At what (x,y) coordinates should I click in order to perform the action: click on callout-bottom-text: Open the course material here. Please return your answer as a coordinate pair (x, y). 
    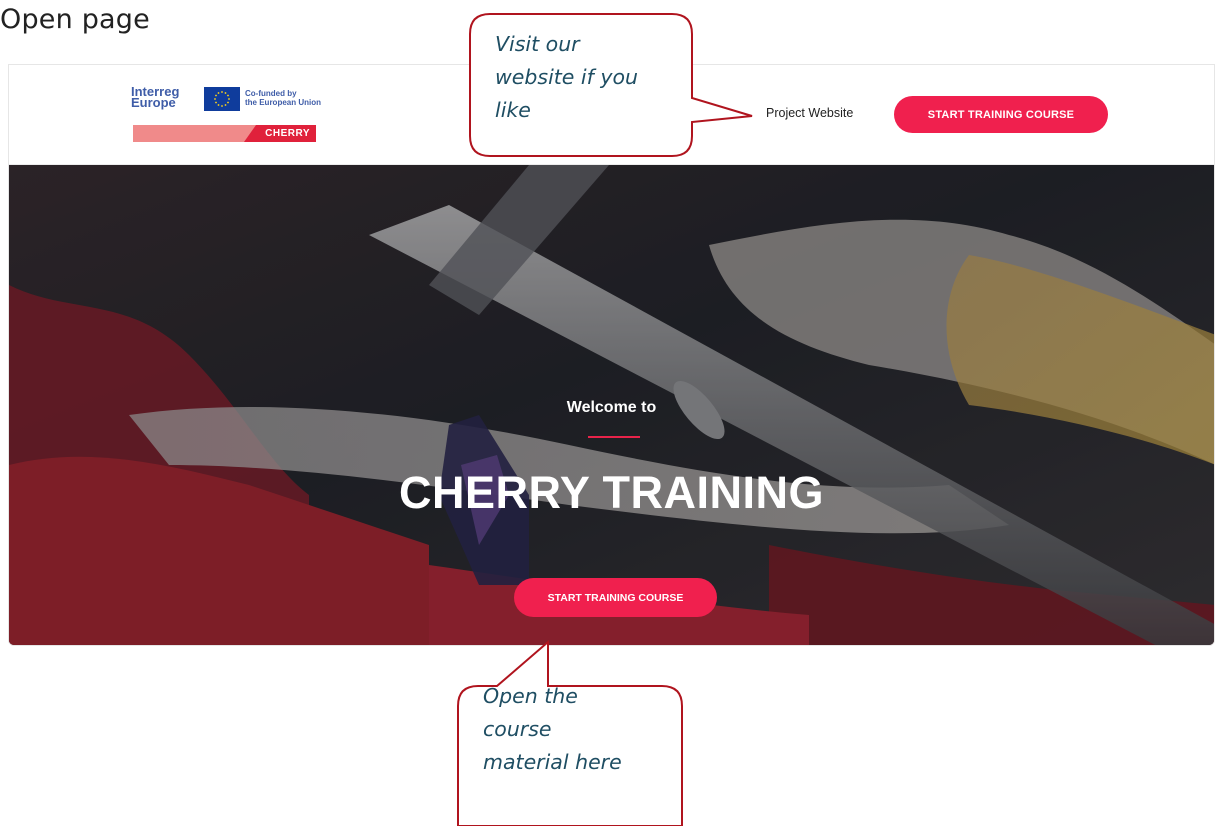
    Looking at the image, I should click on (552, 729).